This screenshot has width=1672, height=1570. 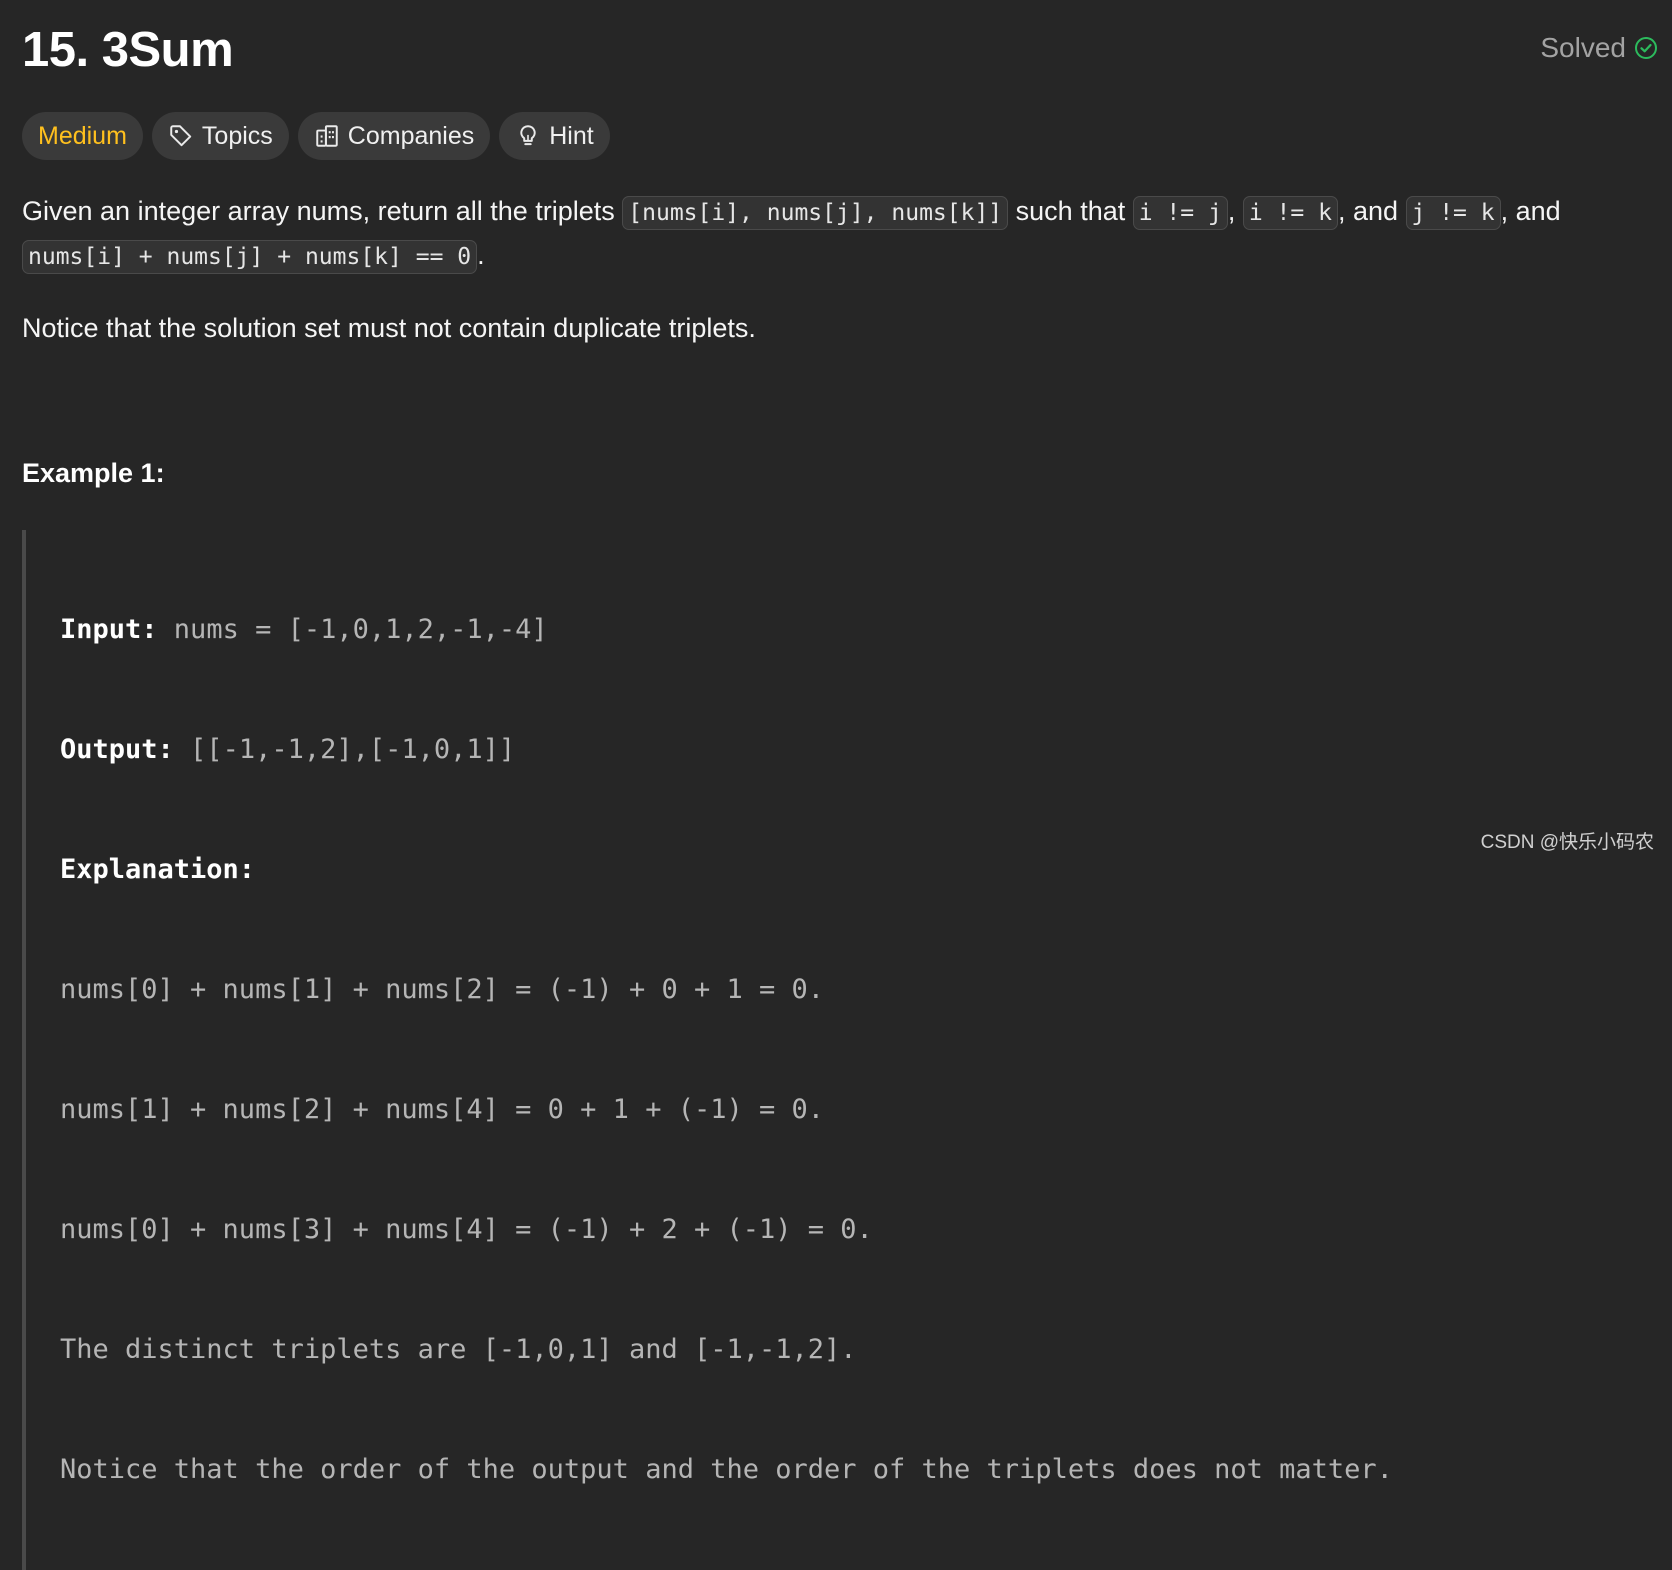 What do you see at coordinates (237, 135) in the screenshot?
I see `topics-label: Topics` at bounding box center [237, 135].